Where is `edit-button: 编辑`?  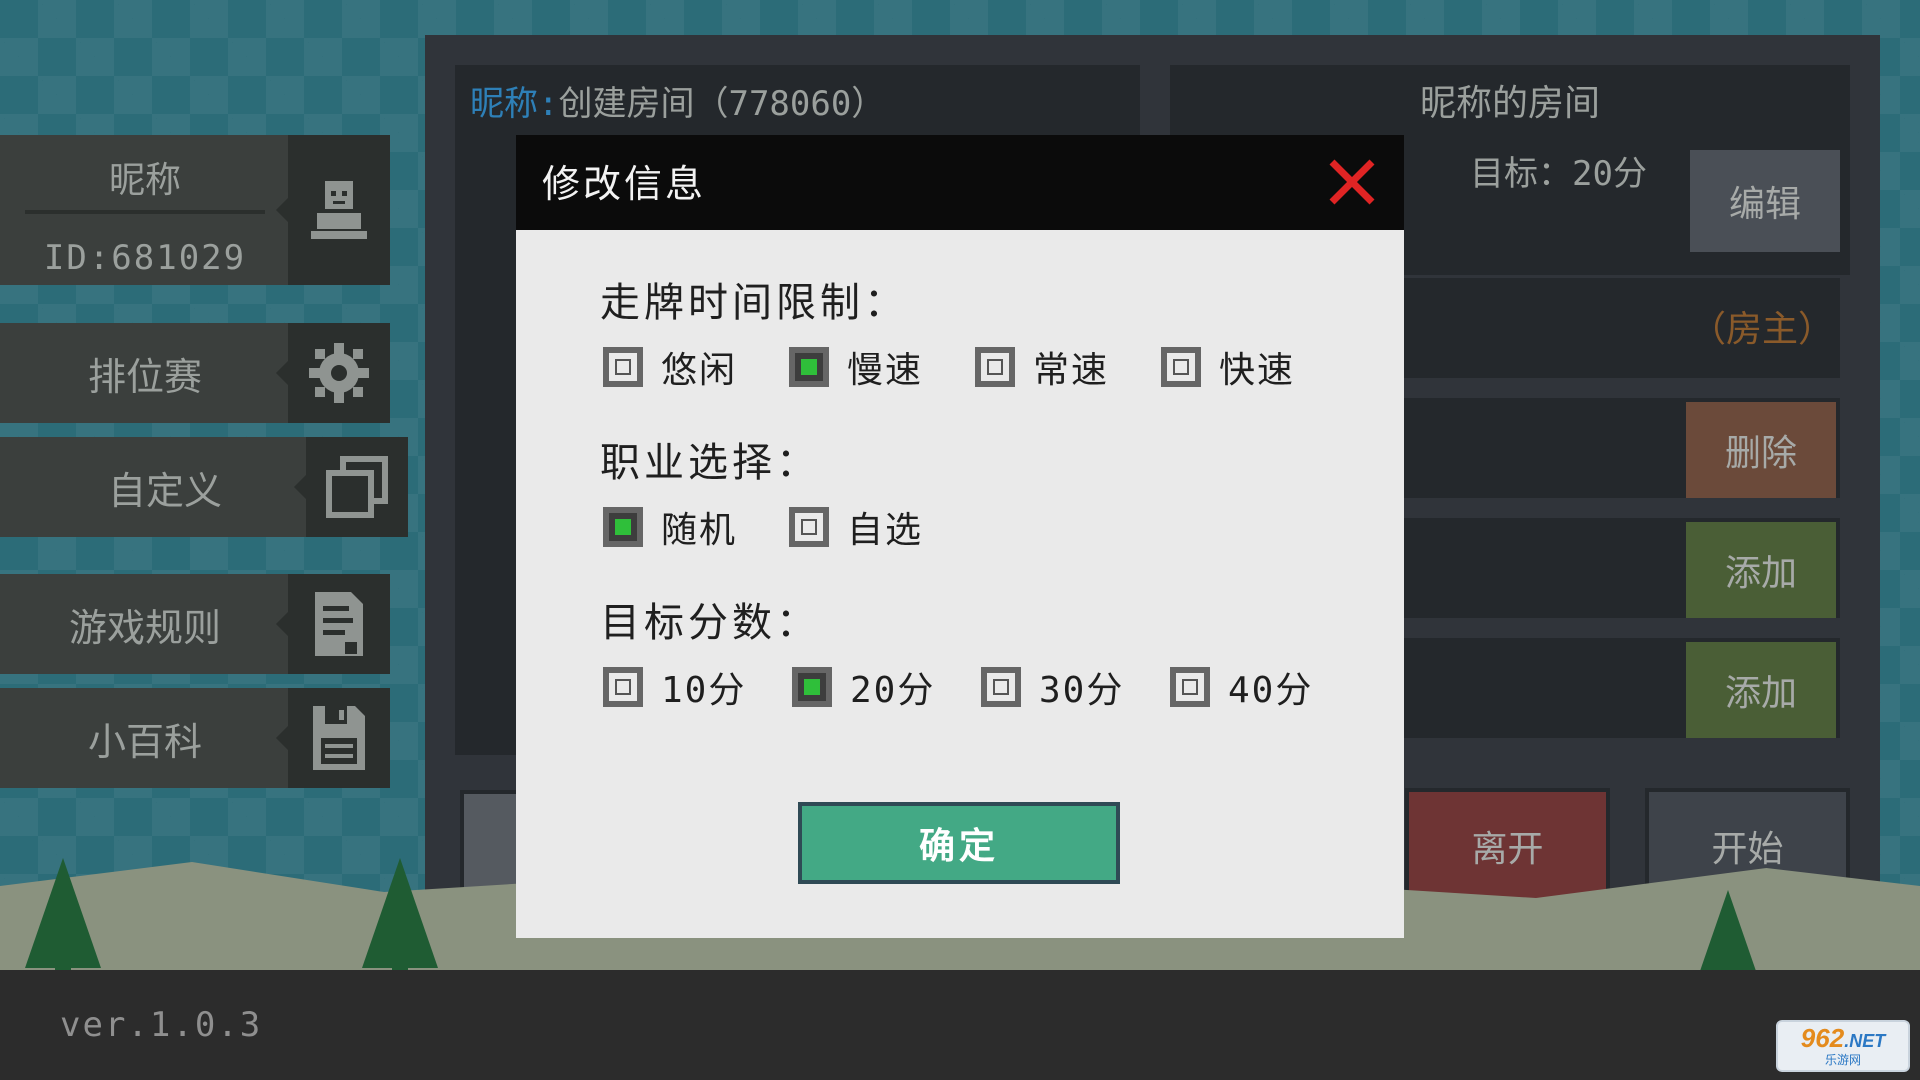 edit-button: 编辑 is located at coordinates (1765, 201).